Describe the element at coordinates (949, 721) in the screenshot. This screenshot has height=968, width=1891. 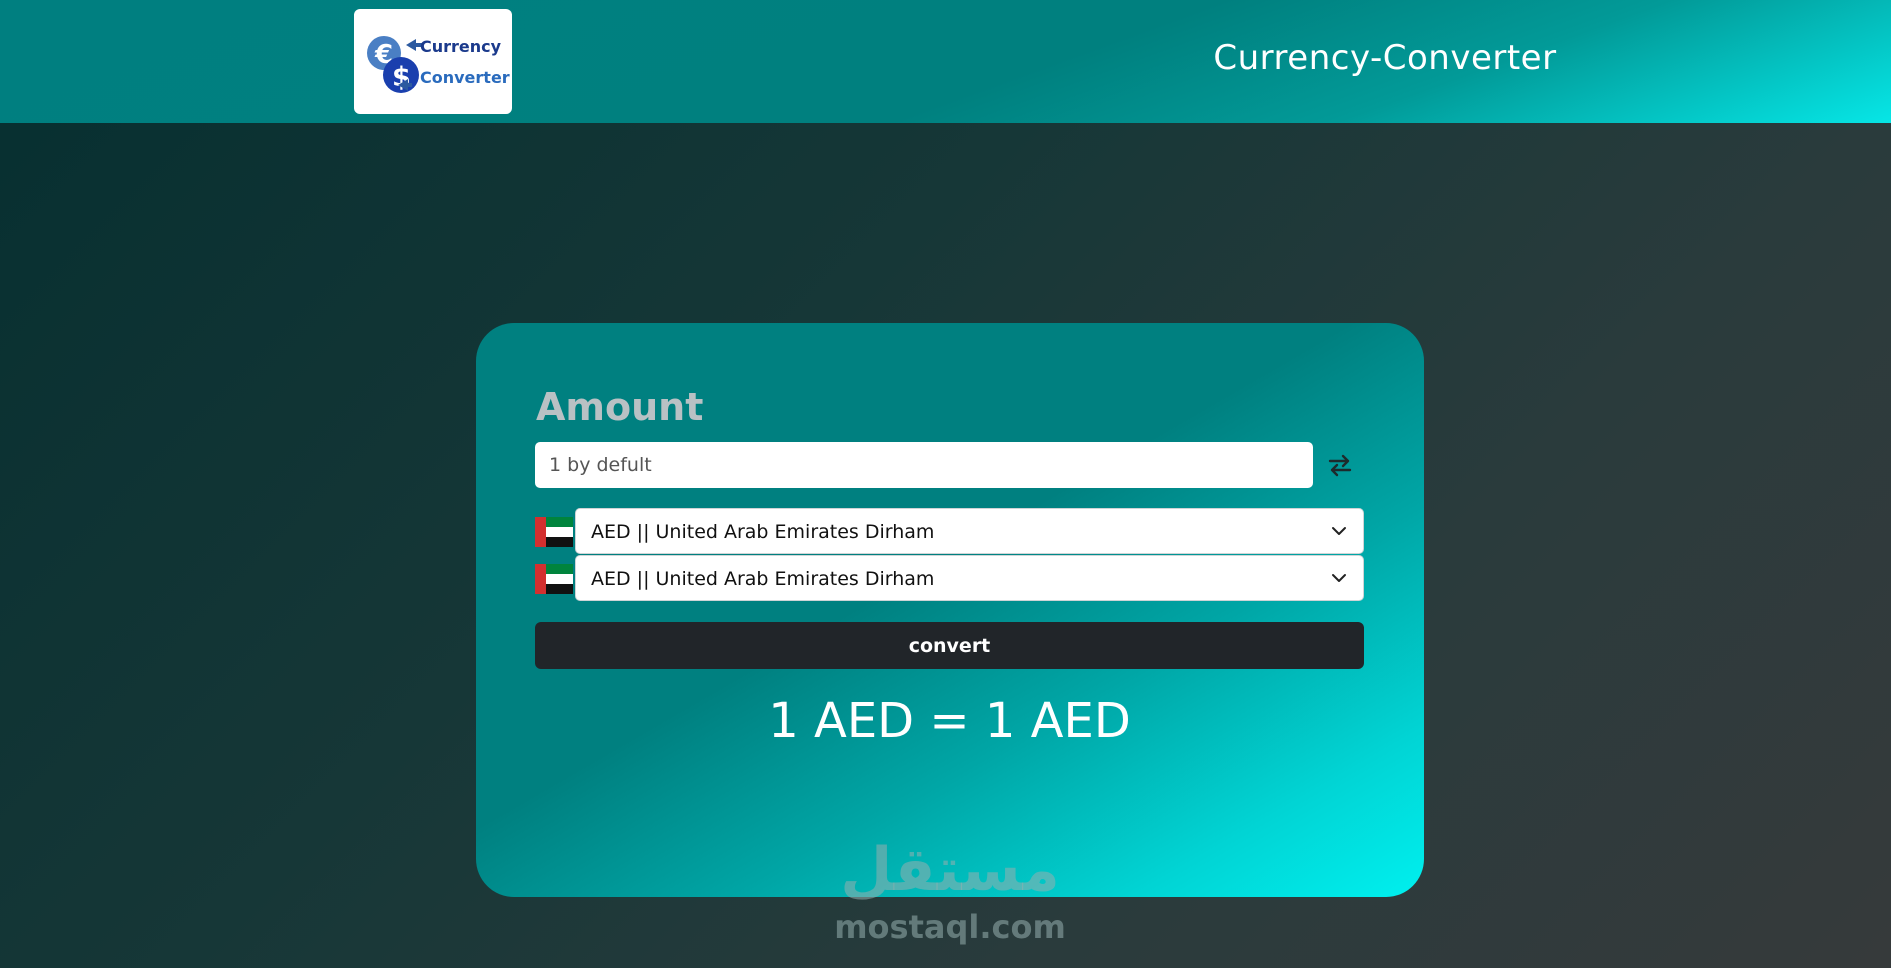
I see `conversion-result: 1 AED = 1 AED` at that location.